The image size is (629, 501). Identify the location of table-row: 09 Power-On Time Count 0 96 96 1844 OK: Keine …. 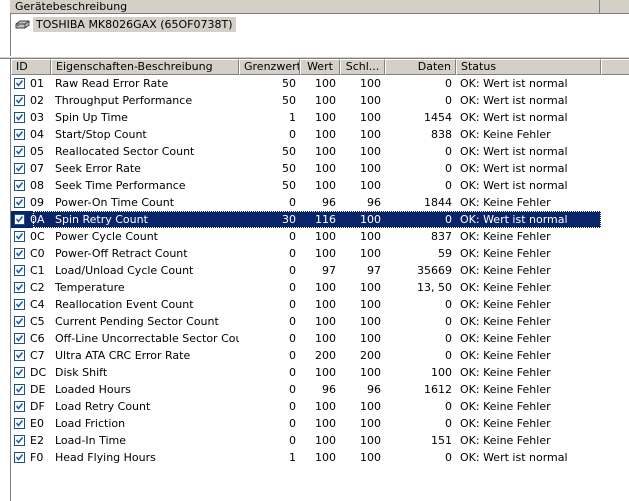
(306, 202).